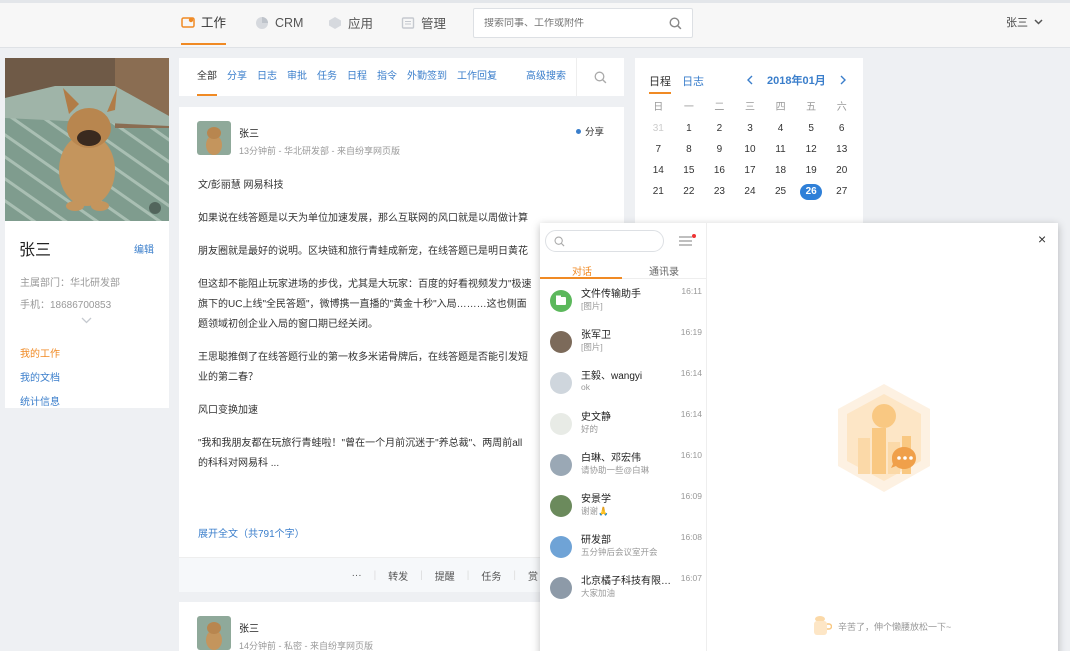  Describe the element at coordinates (623, 467) in the screenshot. I see `conversation-item: 白琳、邓宏伟 16:10 请协助一些@白琳` at that location.